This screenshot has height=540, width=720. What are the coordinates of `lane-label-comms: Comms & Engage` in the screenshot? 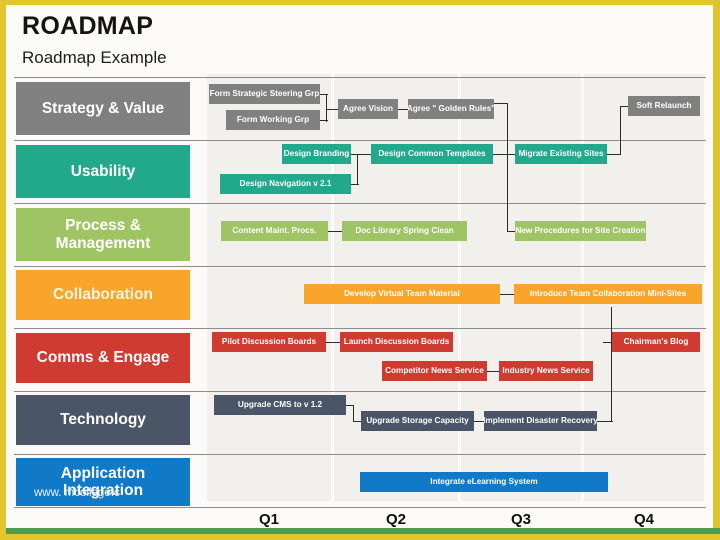 It's located at (103, 358).